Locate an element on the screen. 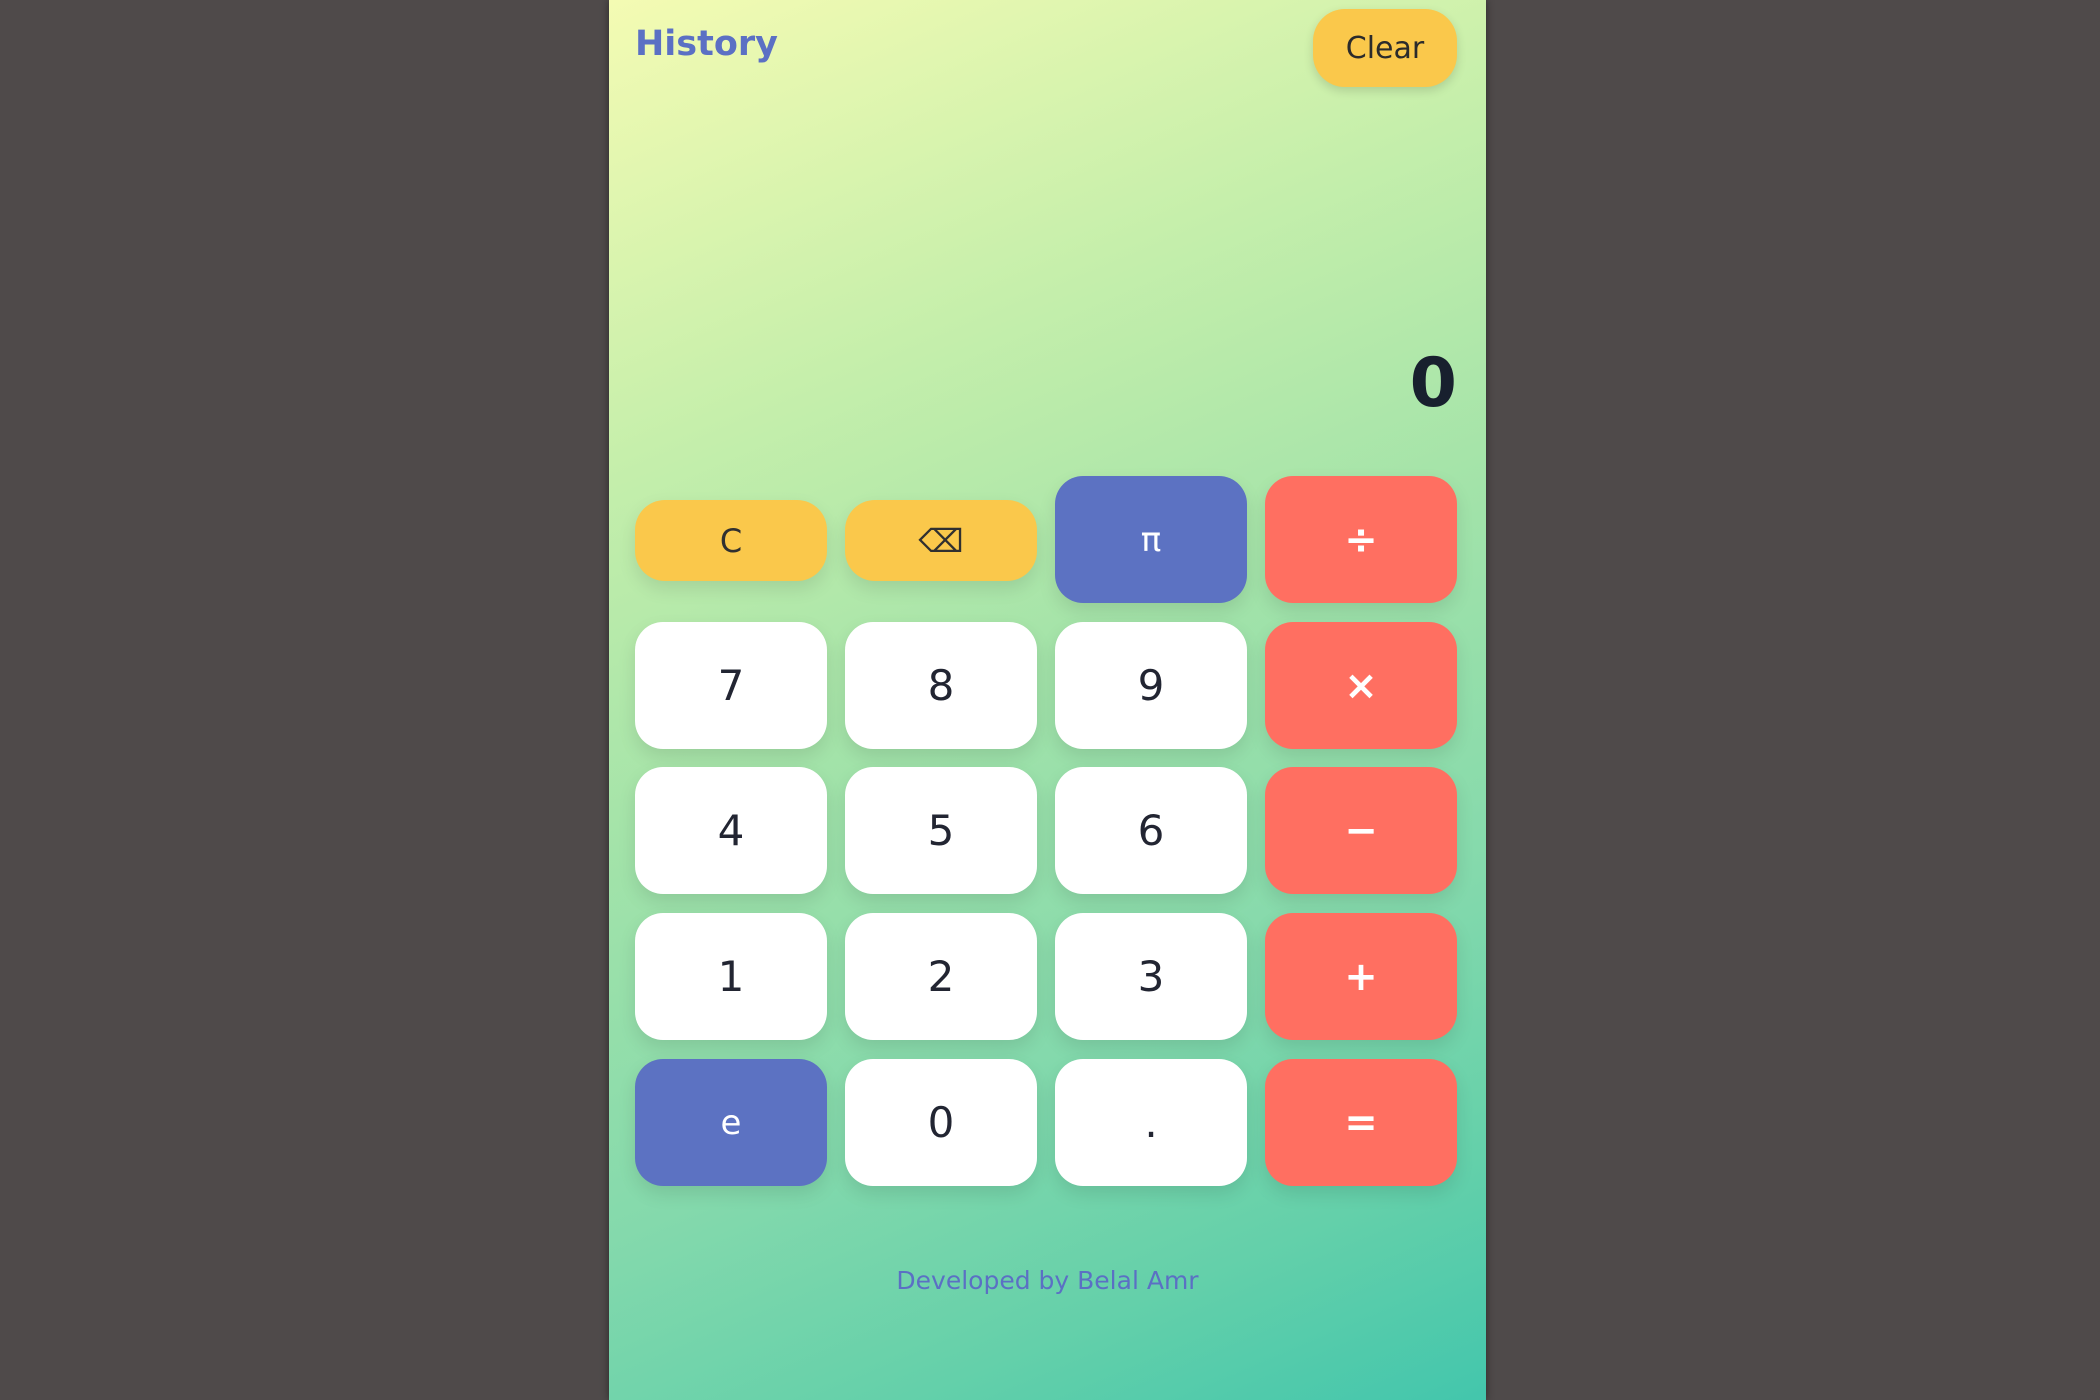 This screenshot has height=1400, width=2100. euler-button: e is located at coordinates (731, 1122).